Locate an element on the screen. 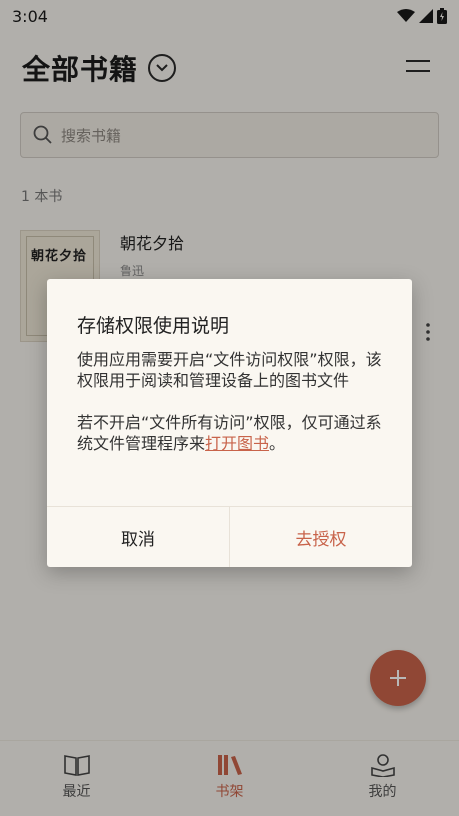 Image resolution: width=459 pixels, height=816 pixels. dialog-paragraph-2-end: 。 is located at coordinates (277, 443).